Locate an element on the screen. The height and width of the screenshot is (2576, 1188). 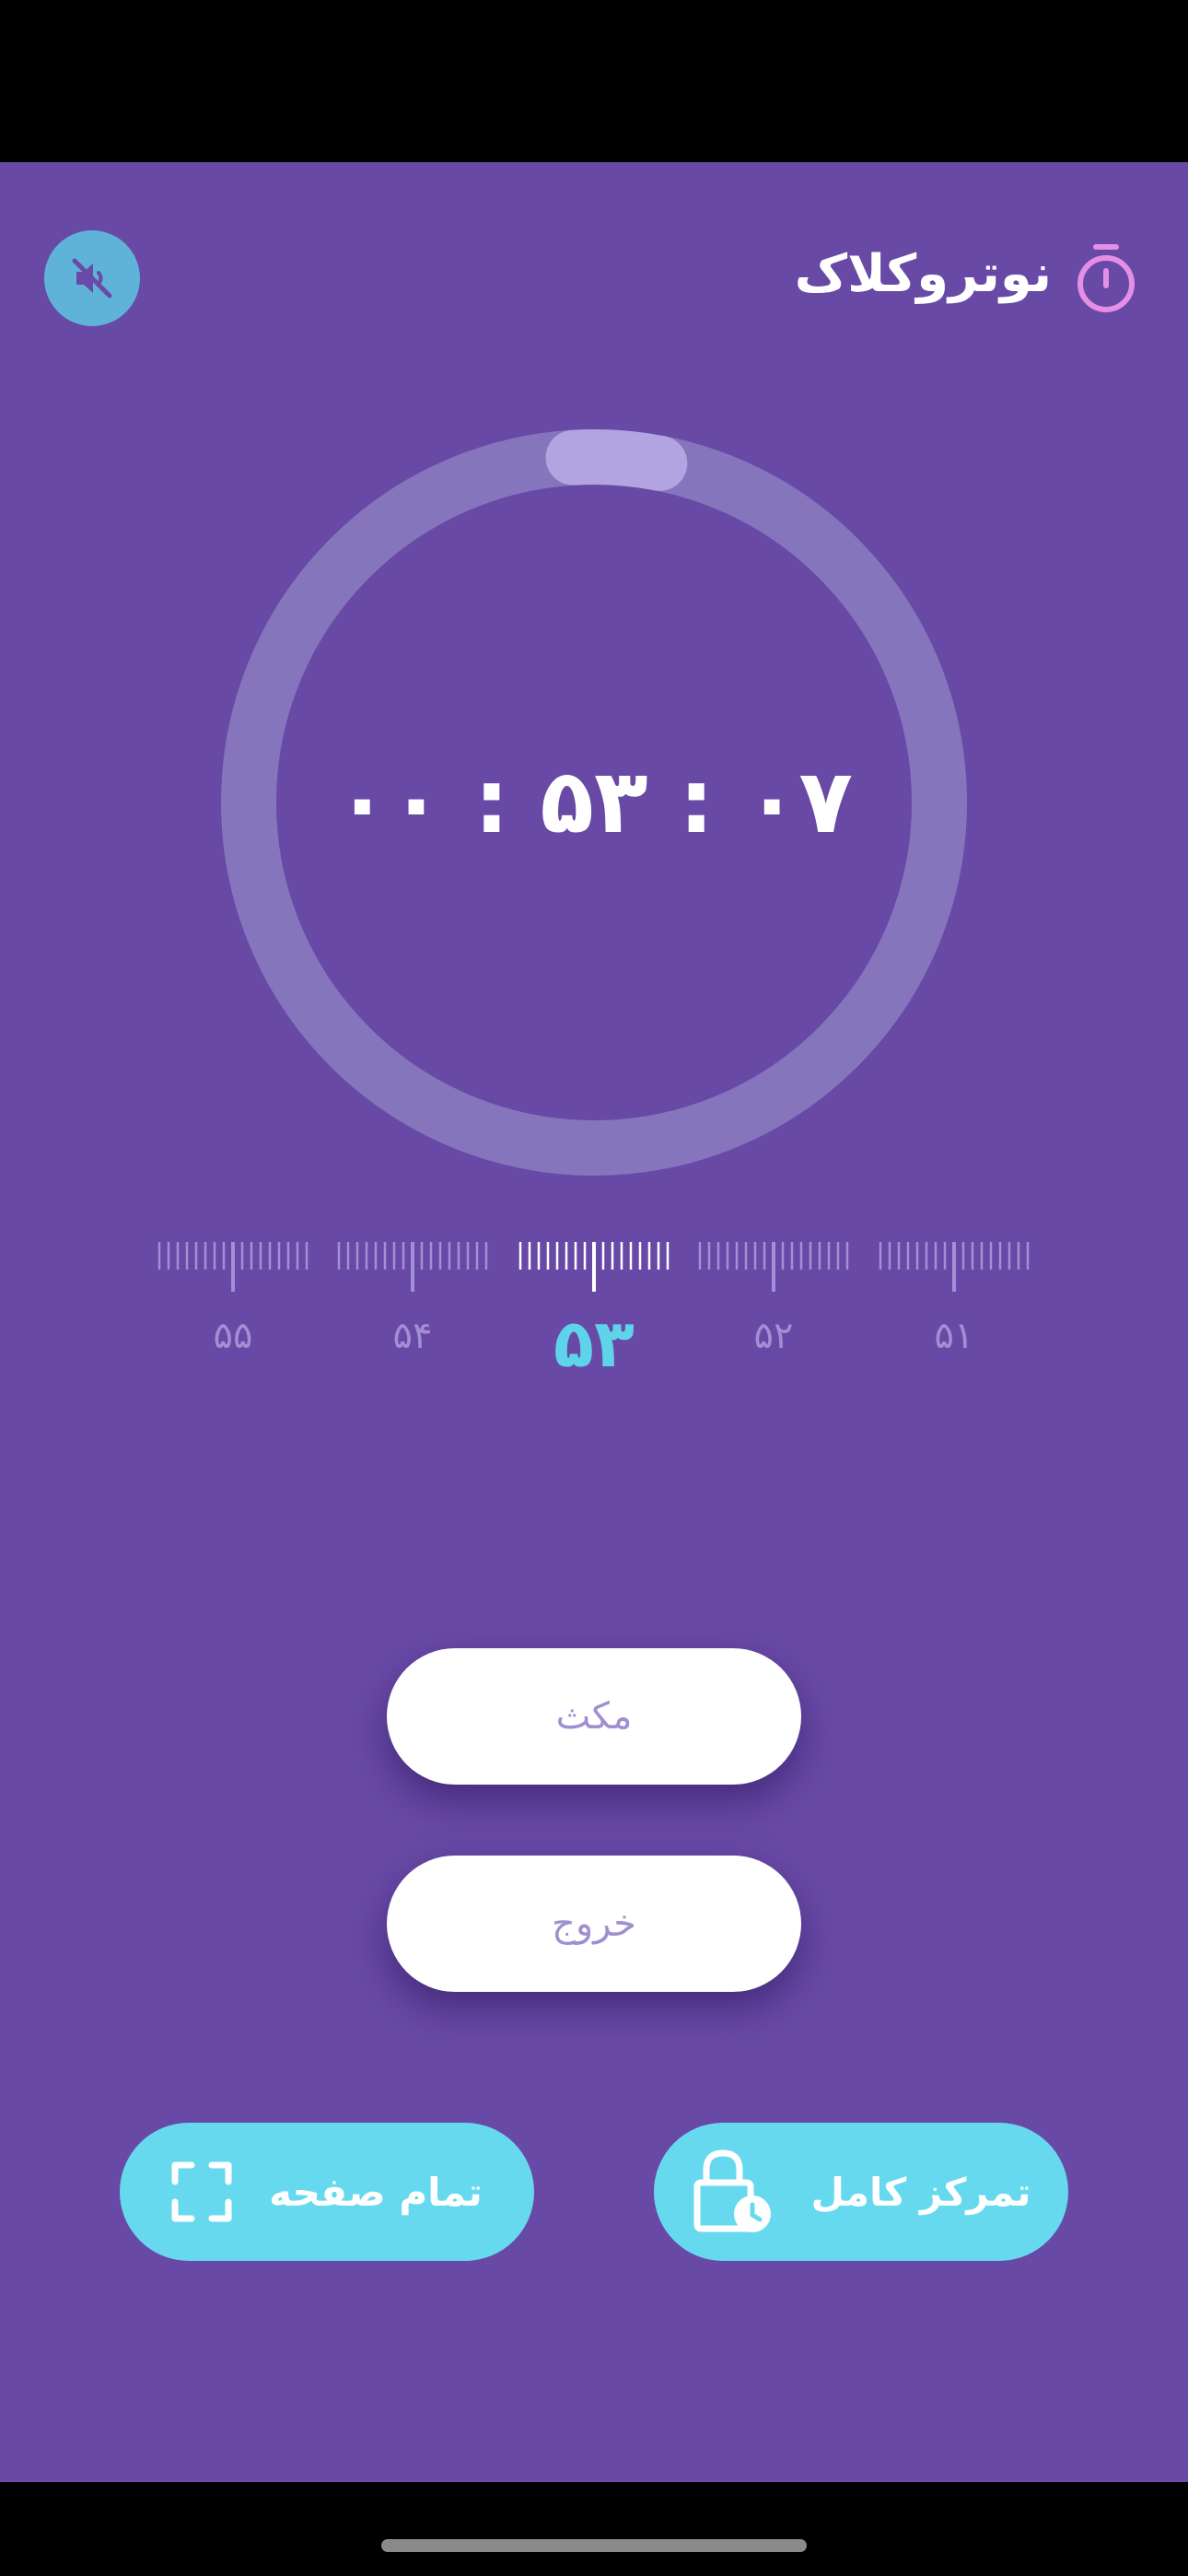
pause-button-label: مکث is located at coordinates (594, 1716).